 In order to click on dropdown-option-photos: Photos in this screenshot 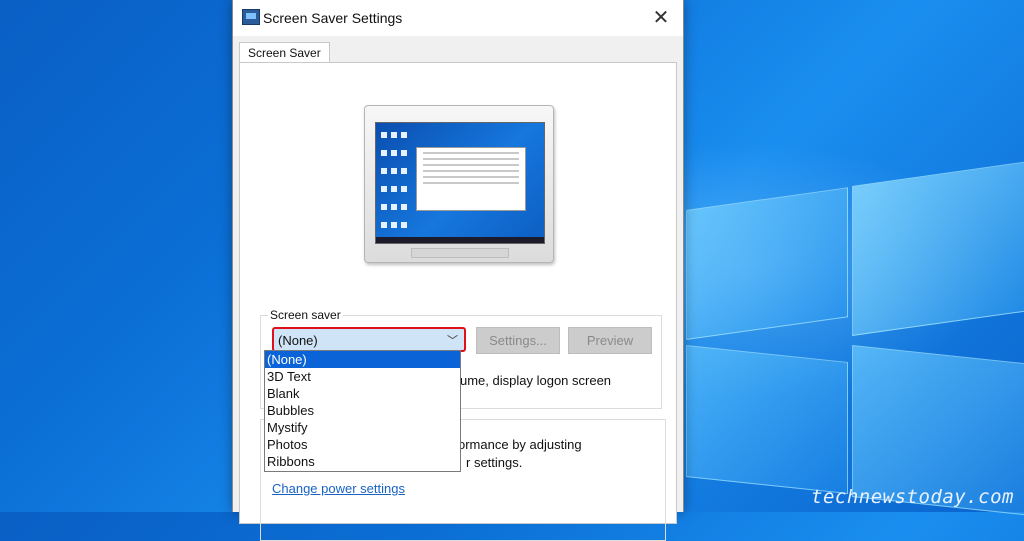, I will do `click(362, 444)`.